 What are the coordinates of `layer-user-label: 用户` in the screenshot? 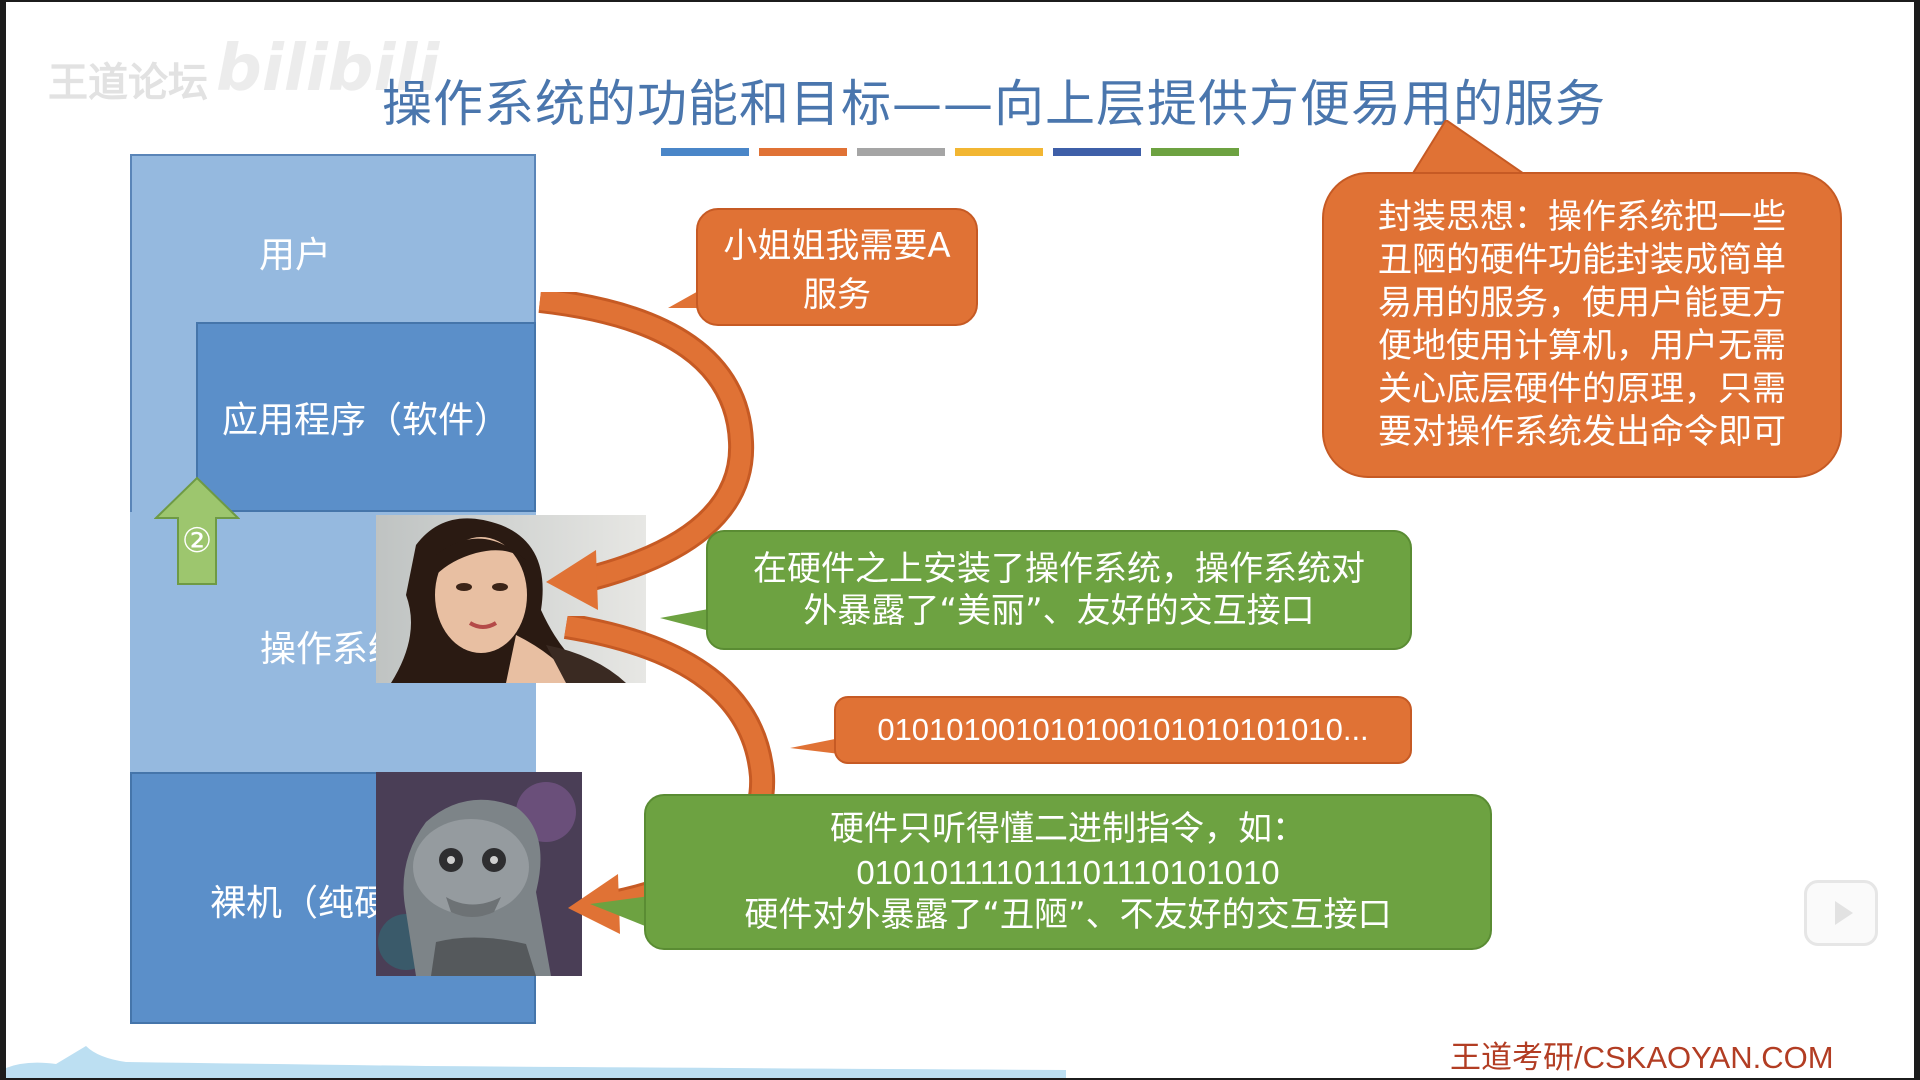 It's located at (294, 255).